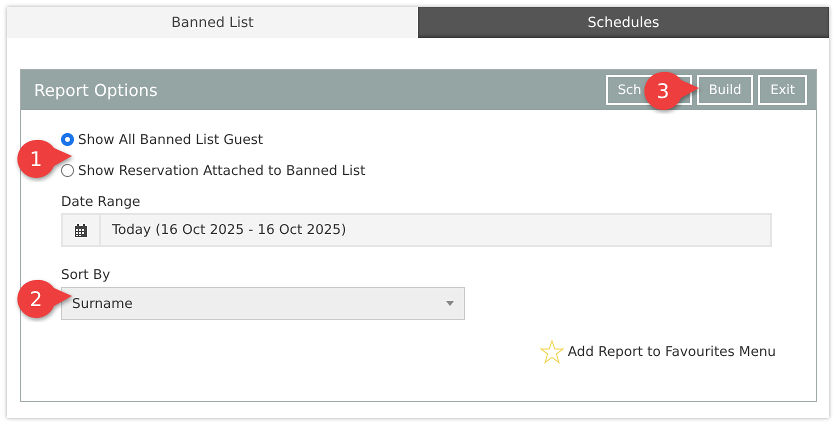  Describe the element at coordinates (86, 275) in the screenshot. I see `field-label: Sort By` at that location.